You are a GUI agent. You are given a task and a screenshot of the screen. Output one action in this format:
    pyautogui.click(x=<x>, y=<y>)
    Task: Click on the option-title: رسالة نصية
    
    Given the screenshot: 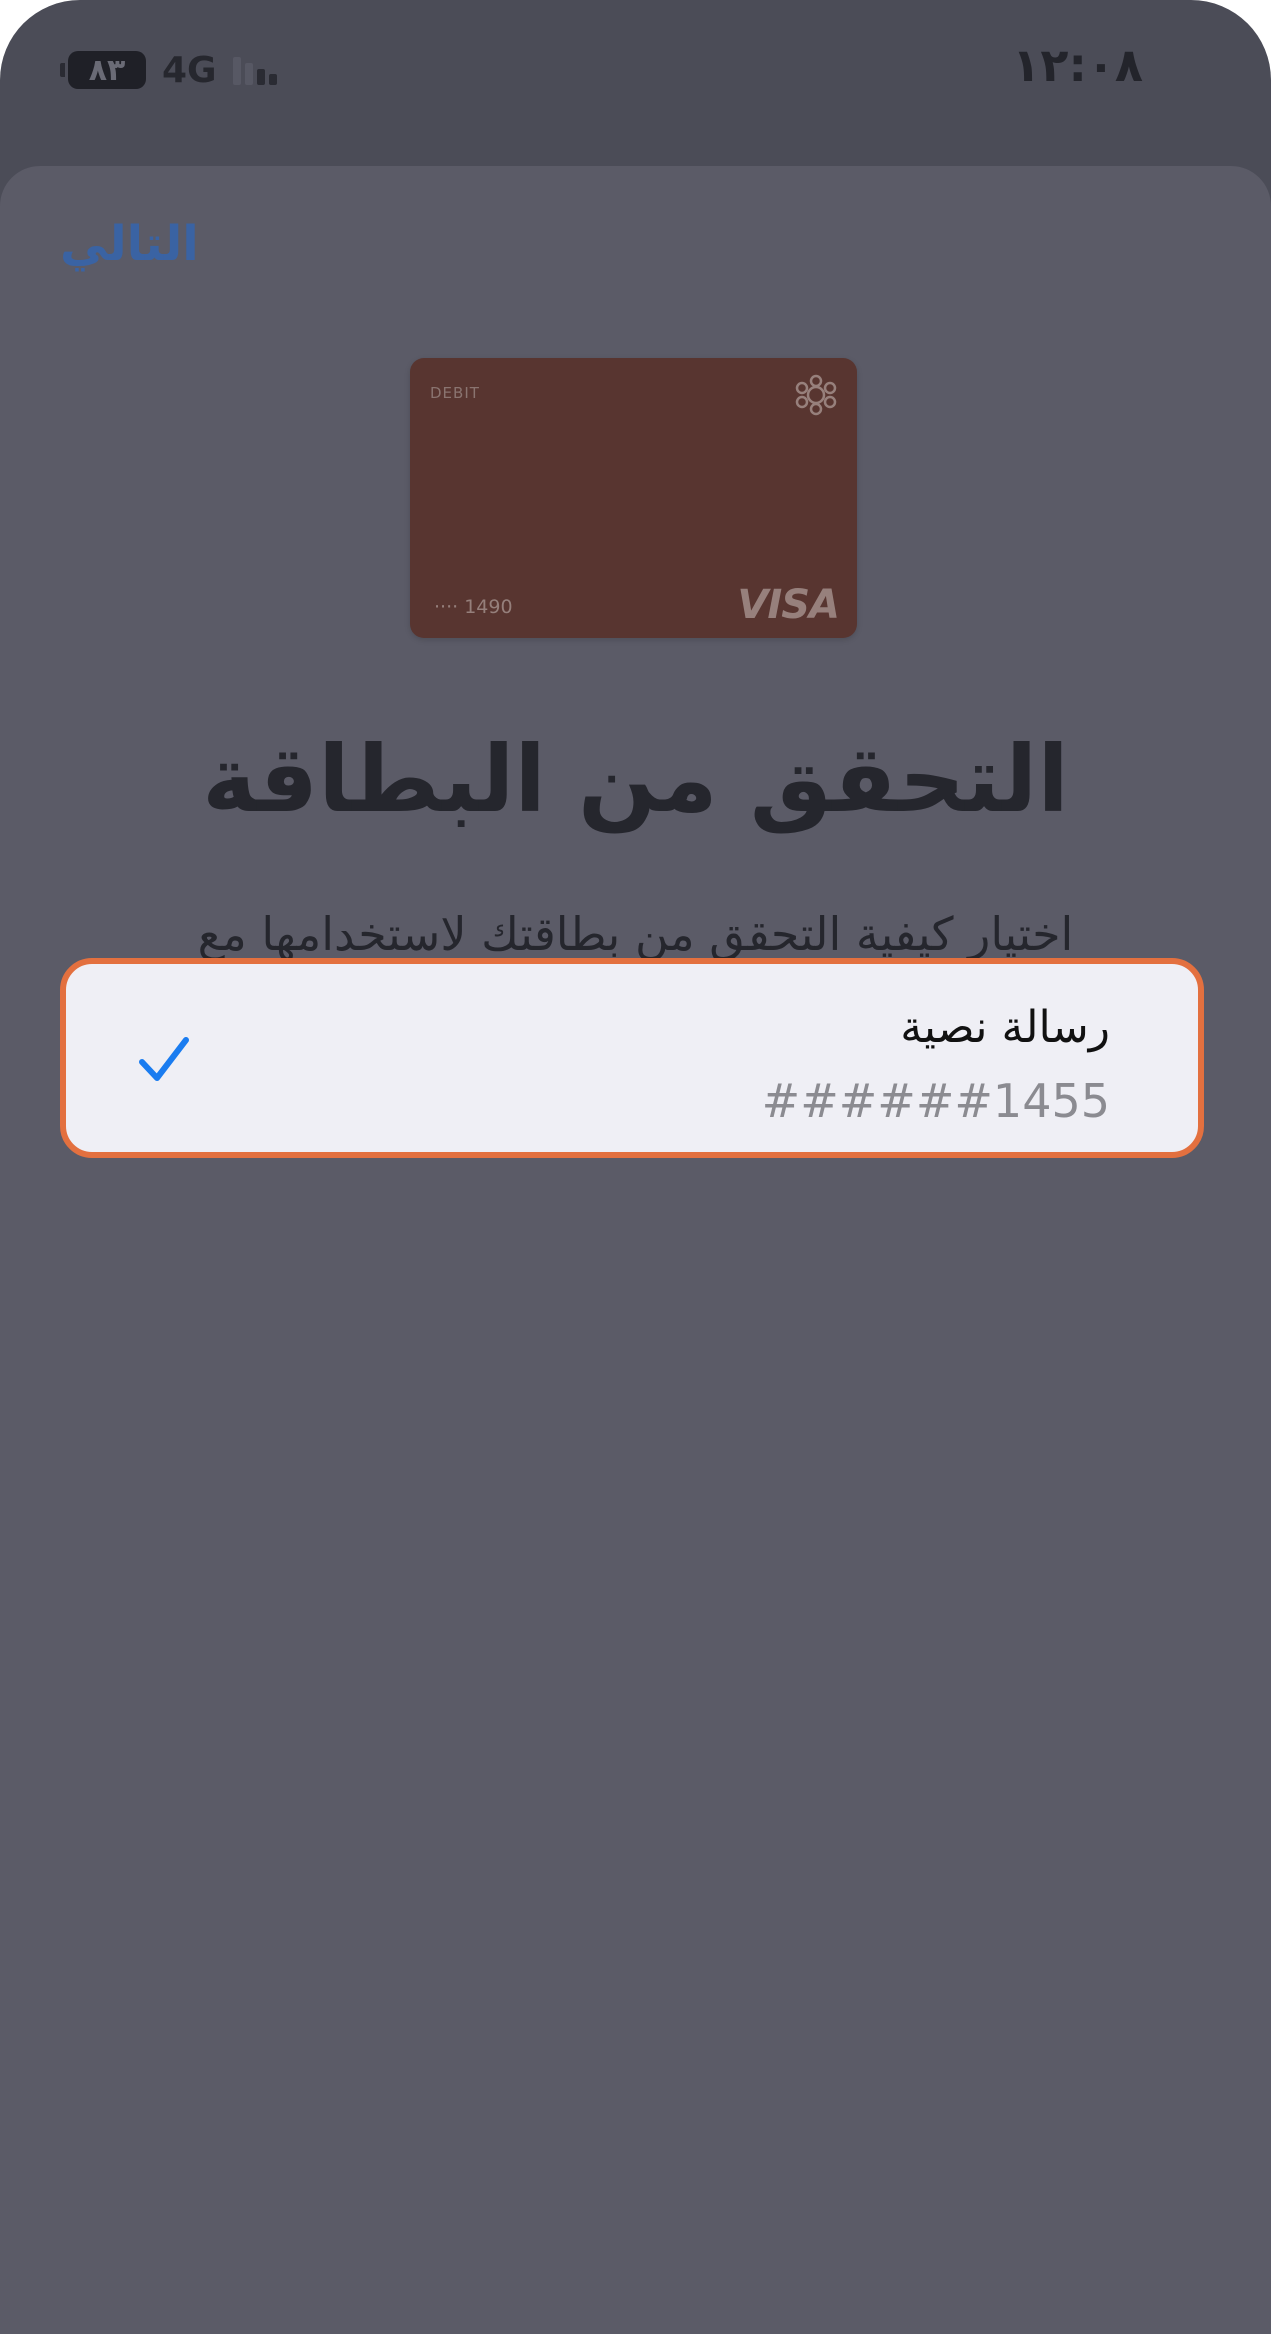 What is the action you would take?
    pyautogui.click(x=1005, y=1027)
    